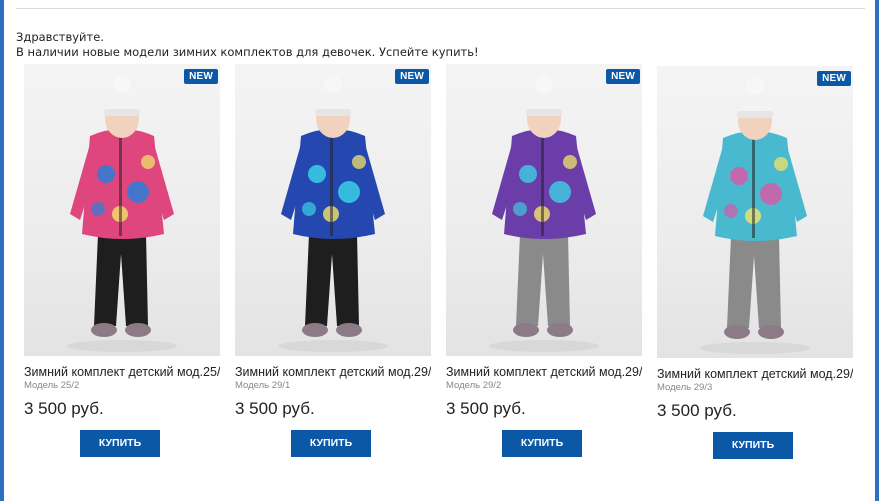  Describe the element at coordinates (440, 8) in the screenshot. I see `top-divider` at that location.